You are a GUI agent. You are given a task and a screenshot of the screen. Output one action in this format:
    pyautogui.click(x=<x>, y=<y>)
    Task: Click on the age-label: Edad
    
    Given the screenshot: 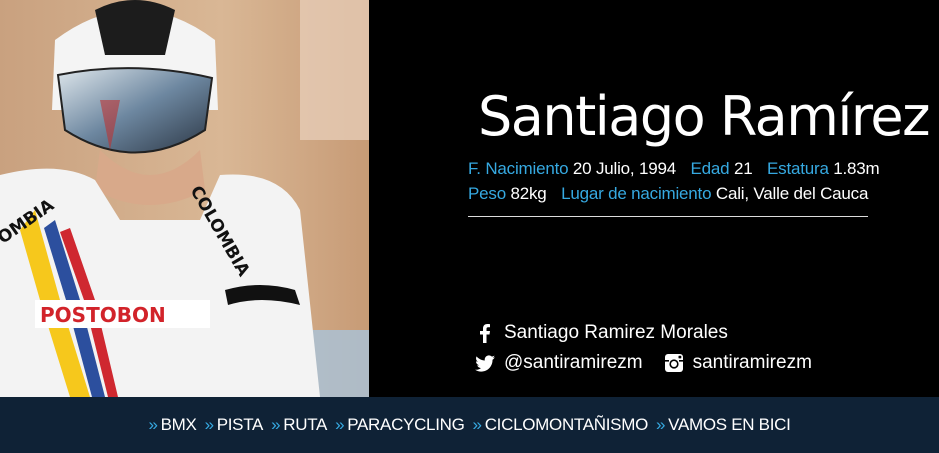 What is the action you would take?
    pyautogui.click(x=710, y=168)
    